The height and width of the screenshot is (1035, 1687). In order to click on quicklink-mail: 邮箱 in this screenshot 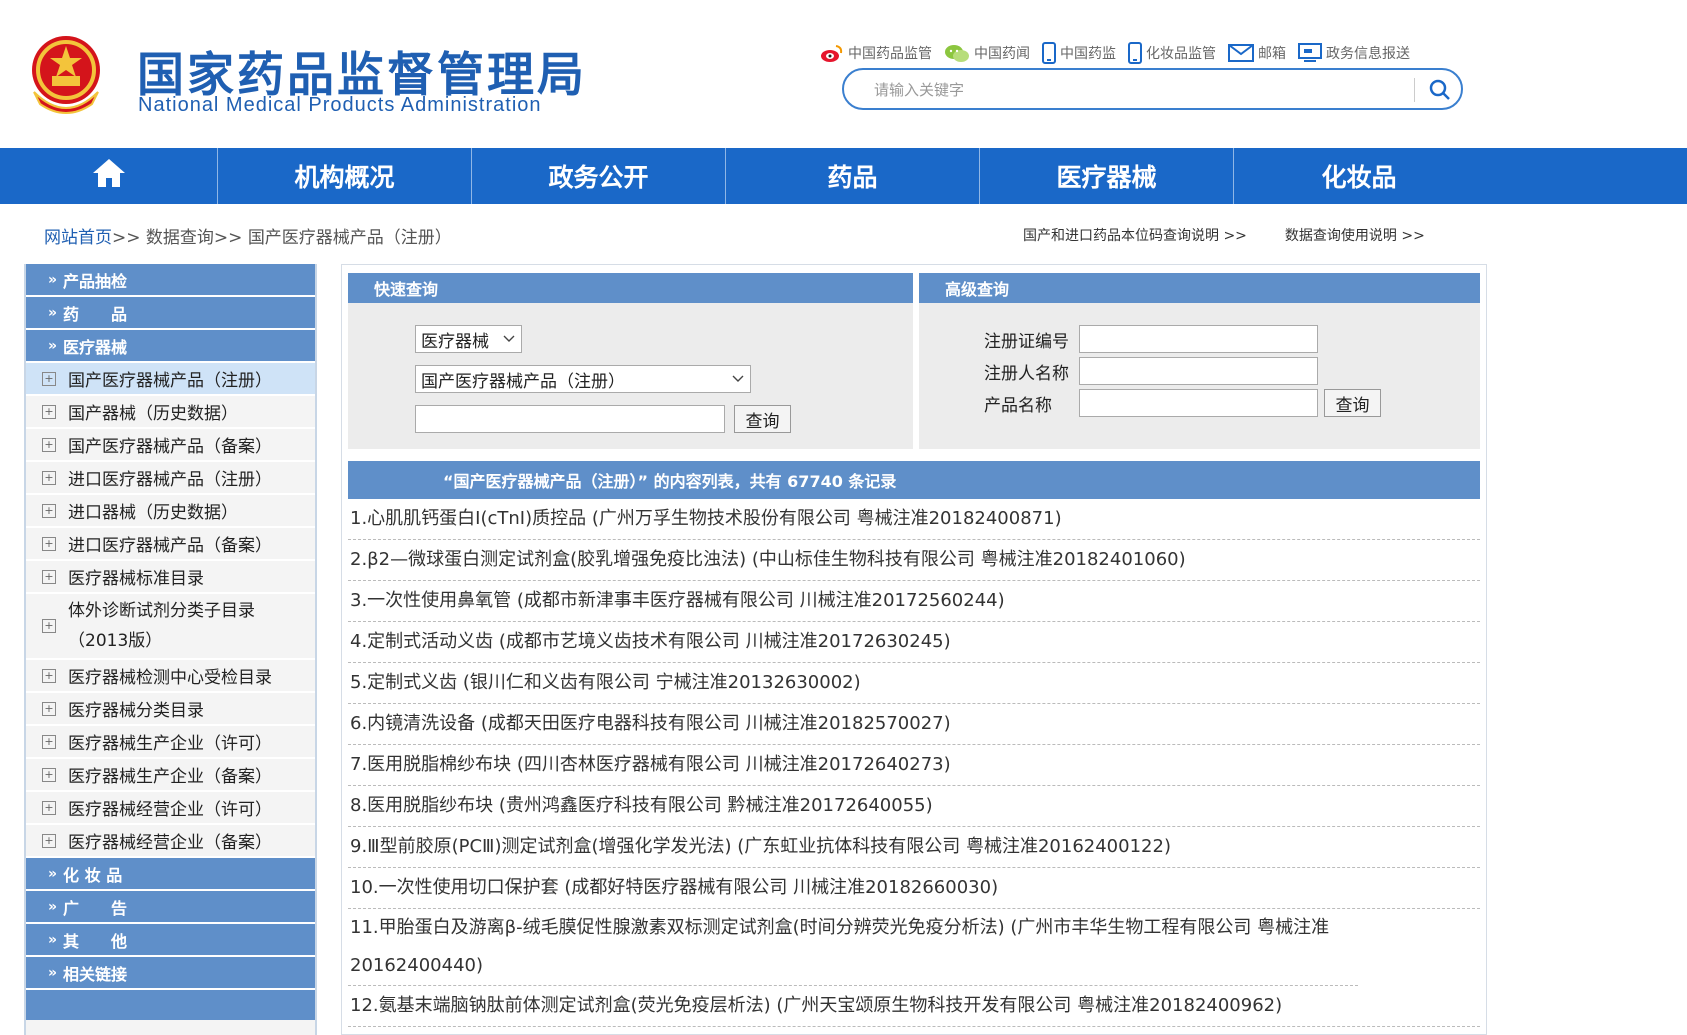, I will do `click(1257, 53)`.